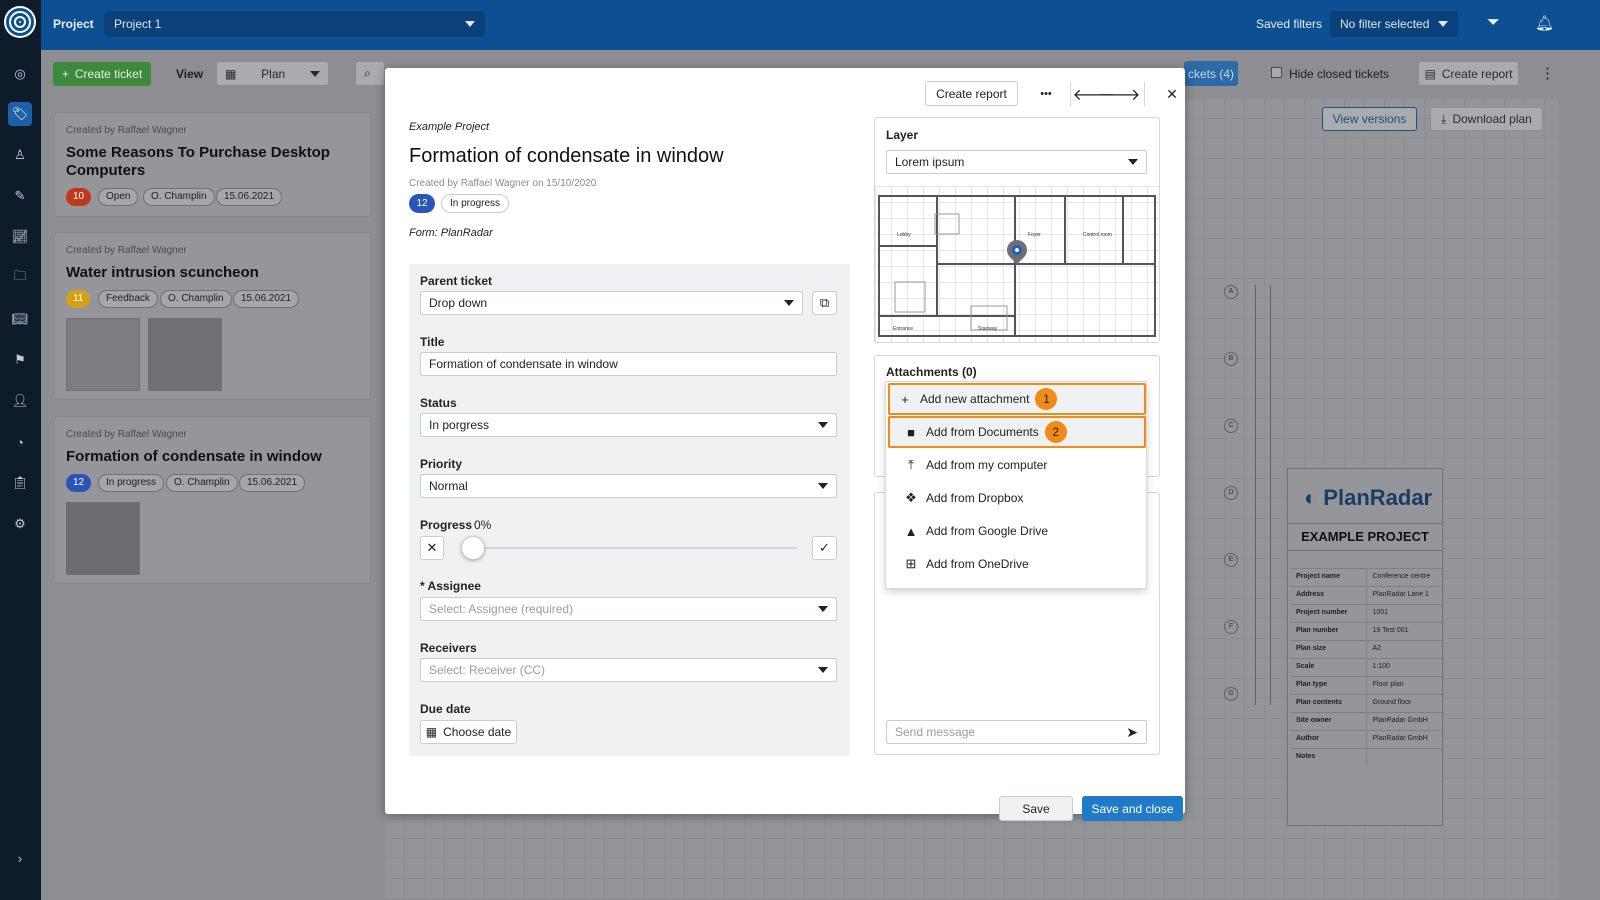  I want to click on send-icon: ➤, so click(1132, 732).